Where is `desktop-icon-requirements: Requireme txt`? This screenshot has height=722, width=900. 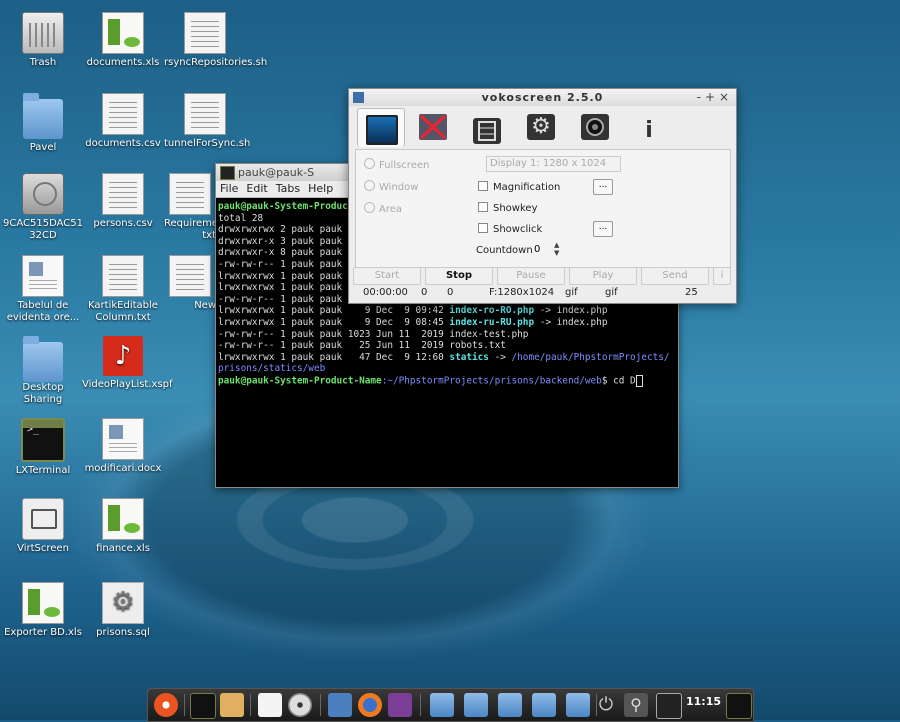
desktop-icon-requirements: Requireme txt is located at coordinates (191, 207).